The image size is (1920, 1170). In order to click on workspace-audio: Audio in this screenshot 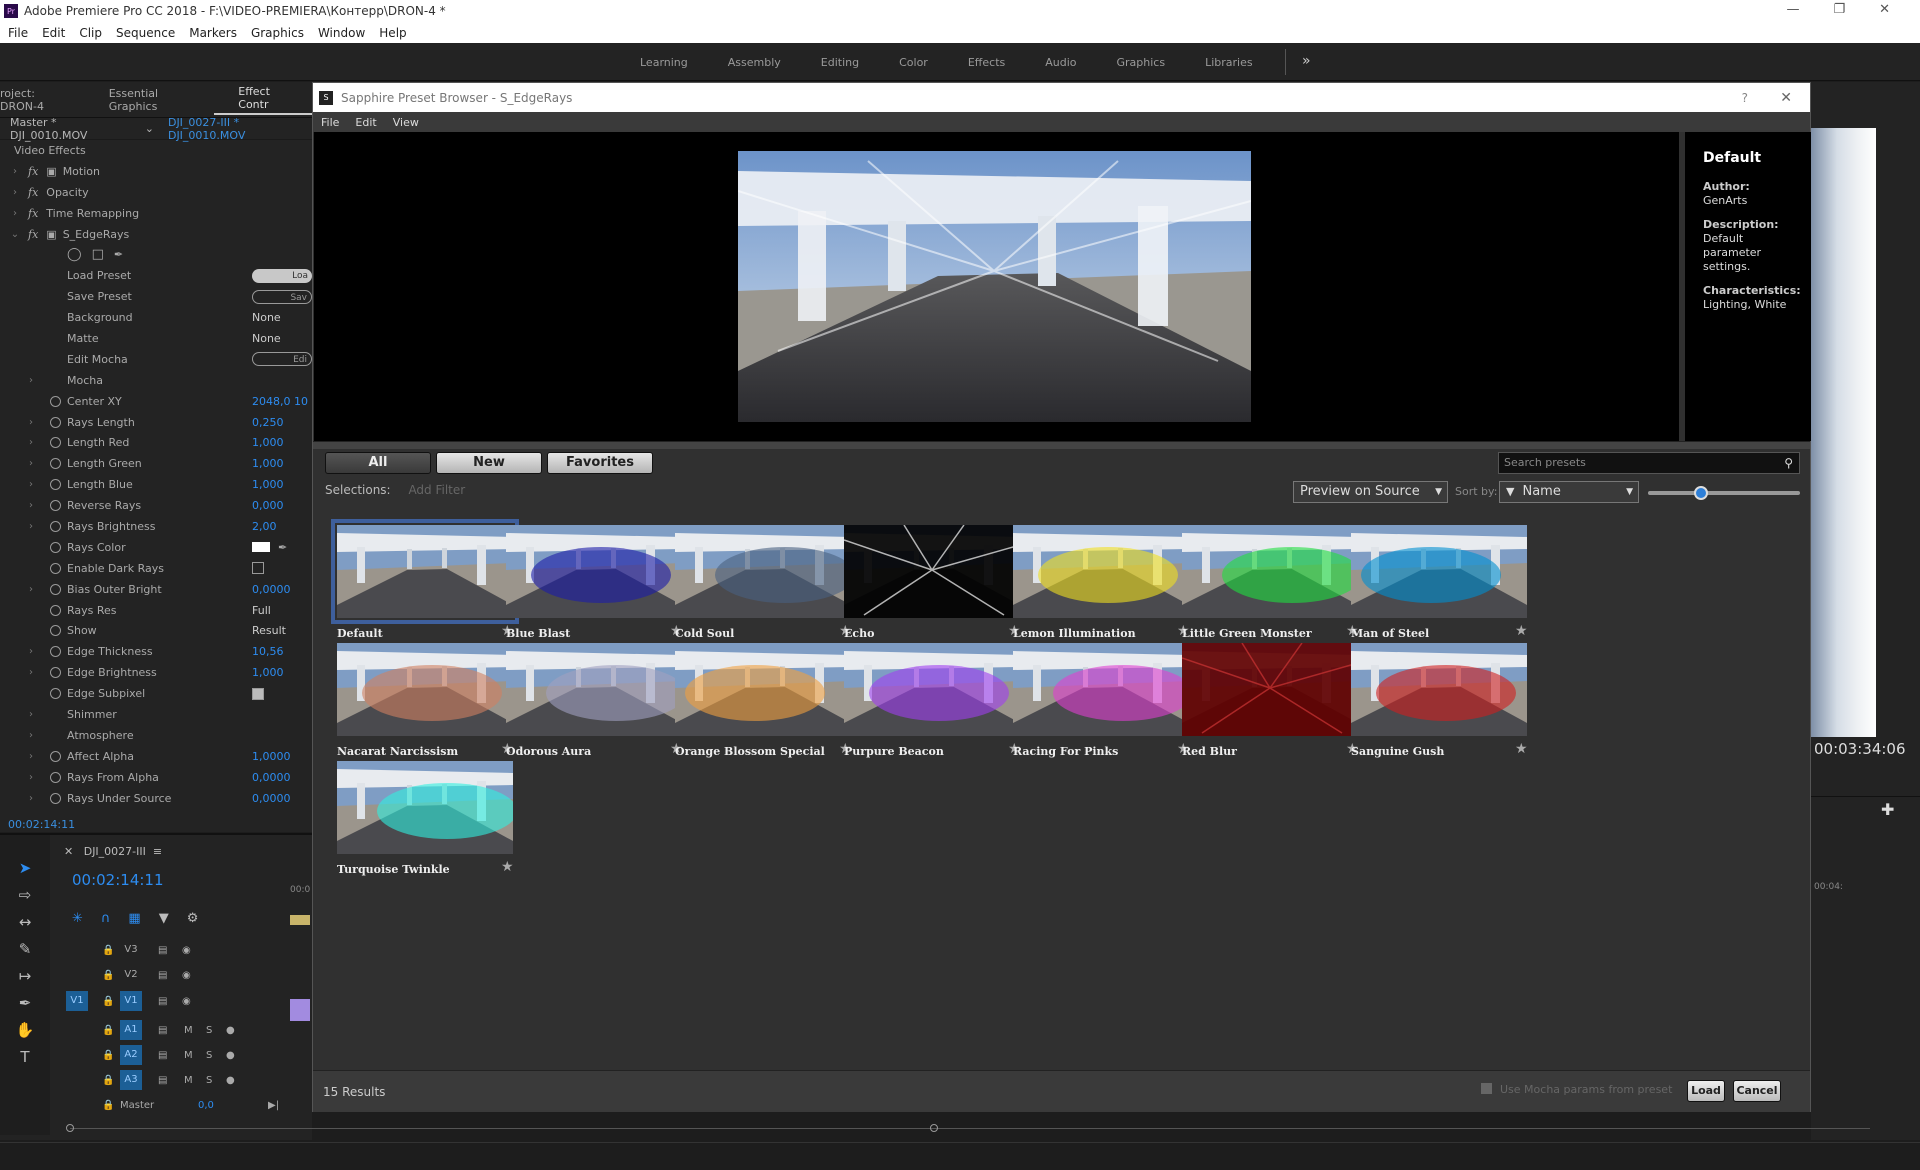, I will do `click(1060, 62)`.